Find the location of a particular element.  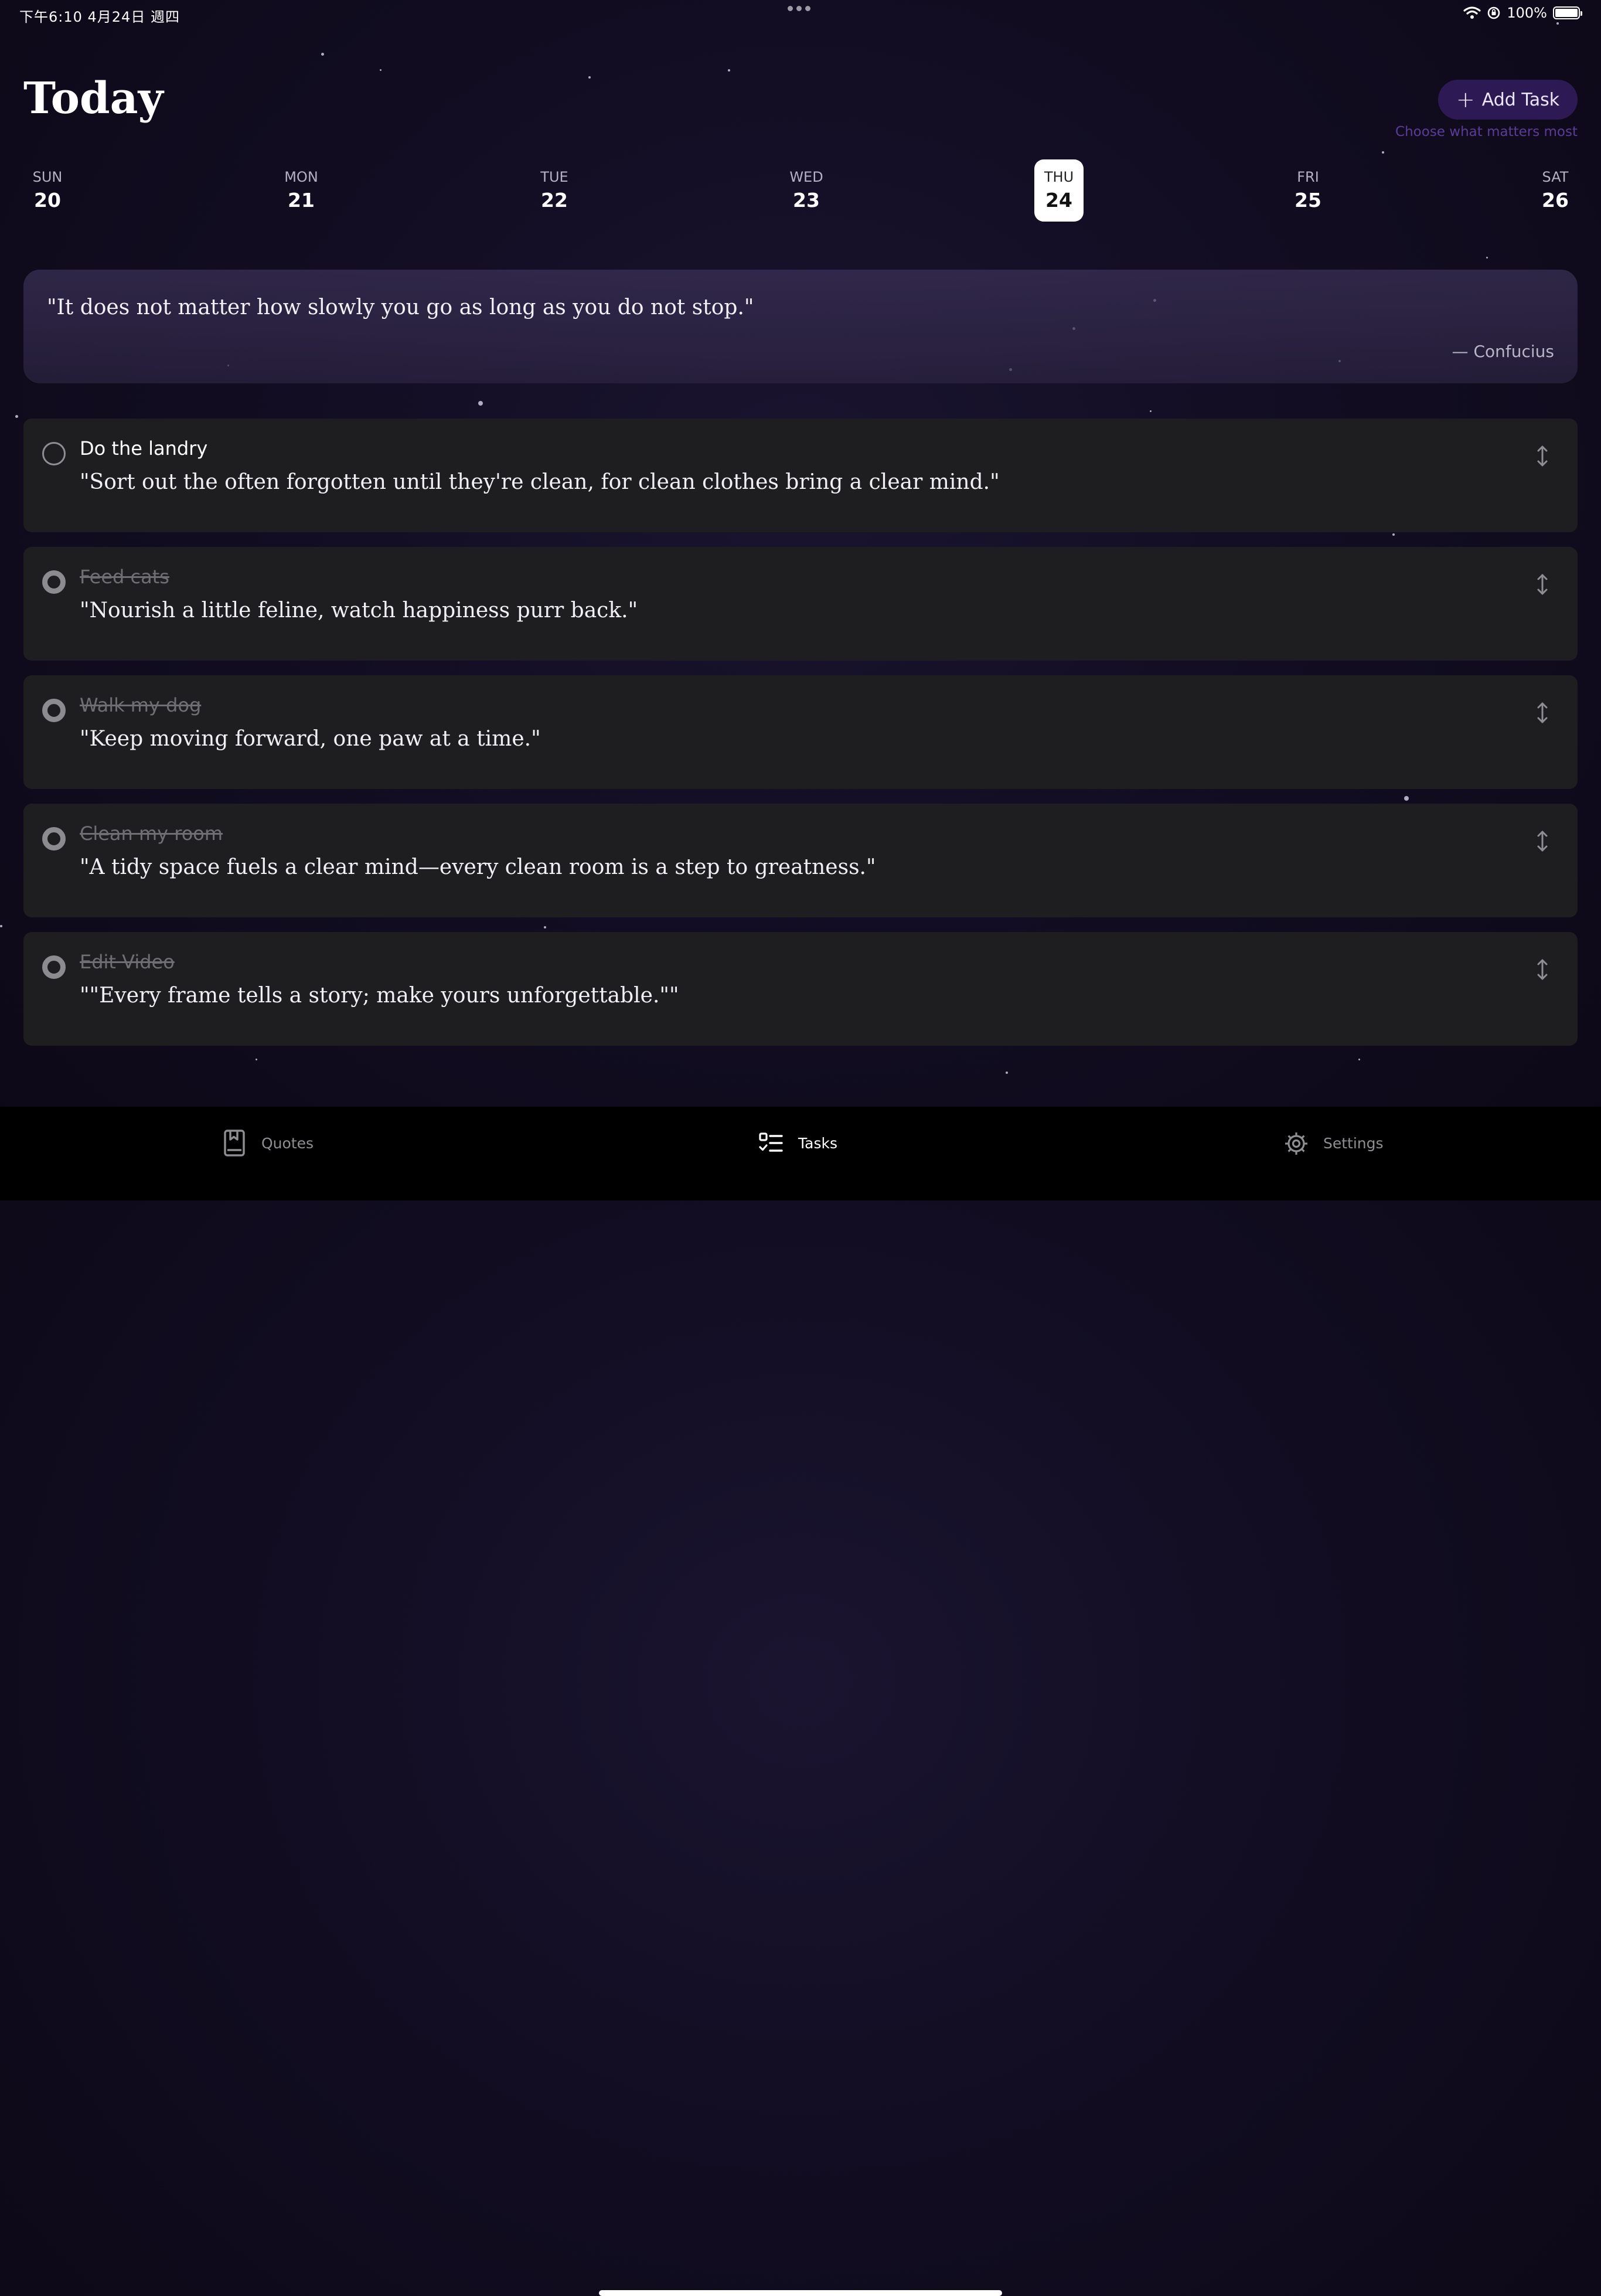

status-time-date: 下午6:10 4月24日 週四 is located at coordinates (99, 17).